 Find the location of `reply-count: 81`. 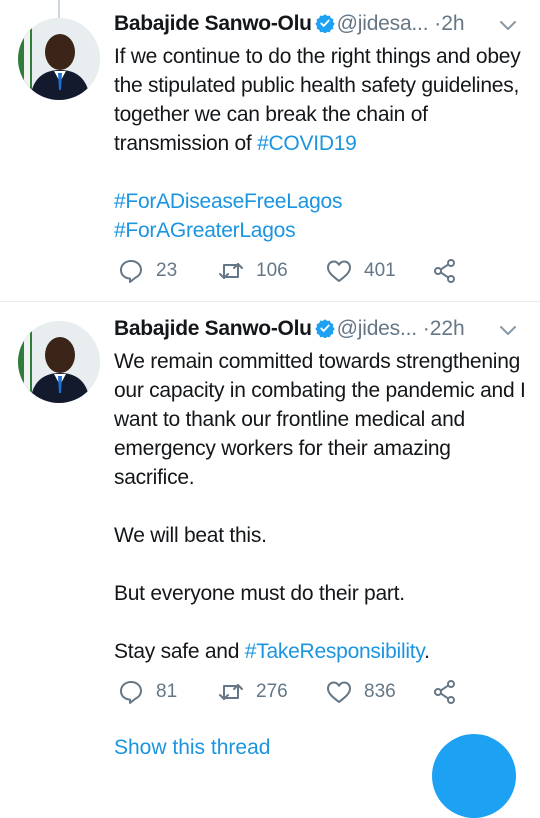

reply-count: 81 is located at coordinates (167, 691).